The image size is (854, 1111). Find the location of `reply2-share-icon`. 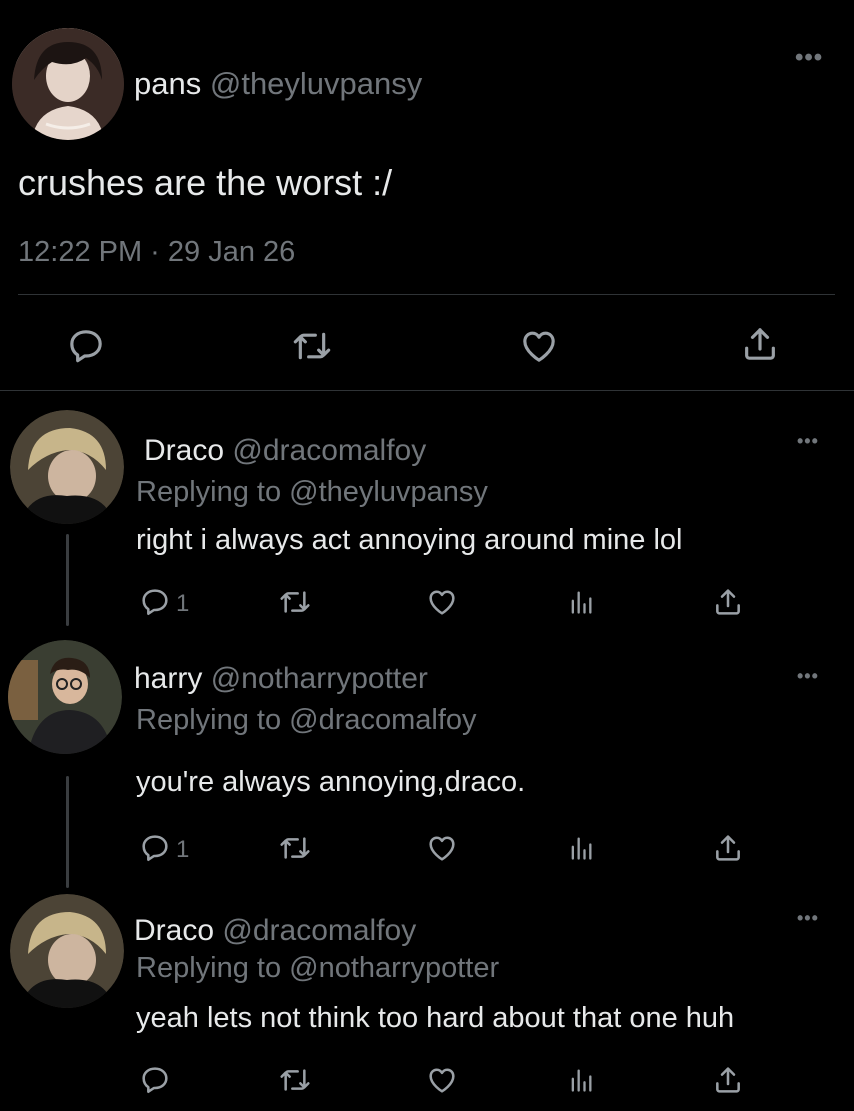

reply2-share-icon is located at coordinates (728, 848).